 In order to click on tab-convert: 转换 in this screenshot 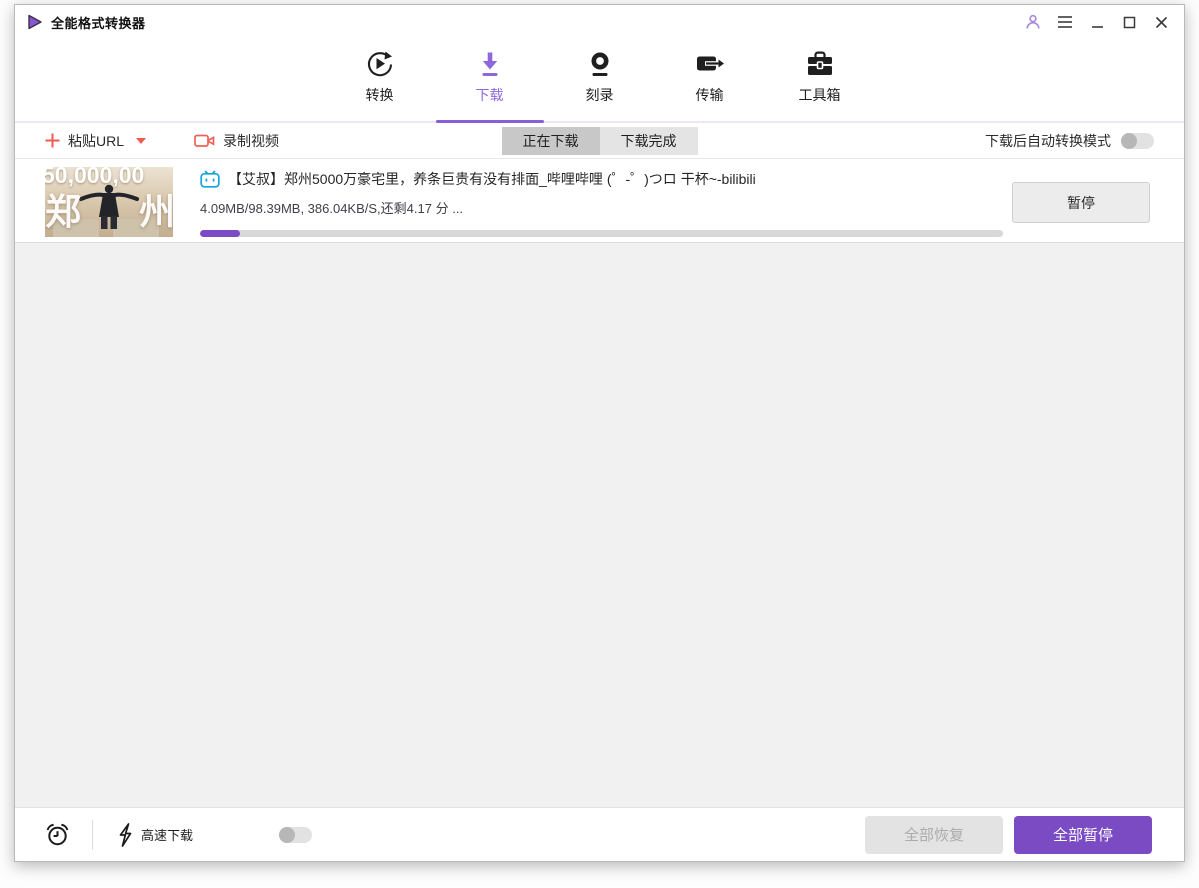, I will do `click(380, 80)`.